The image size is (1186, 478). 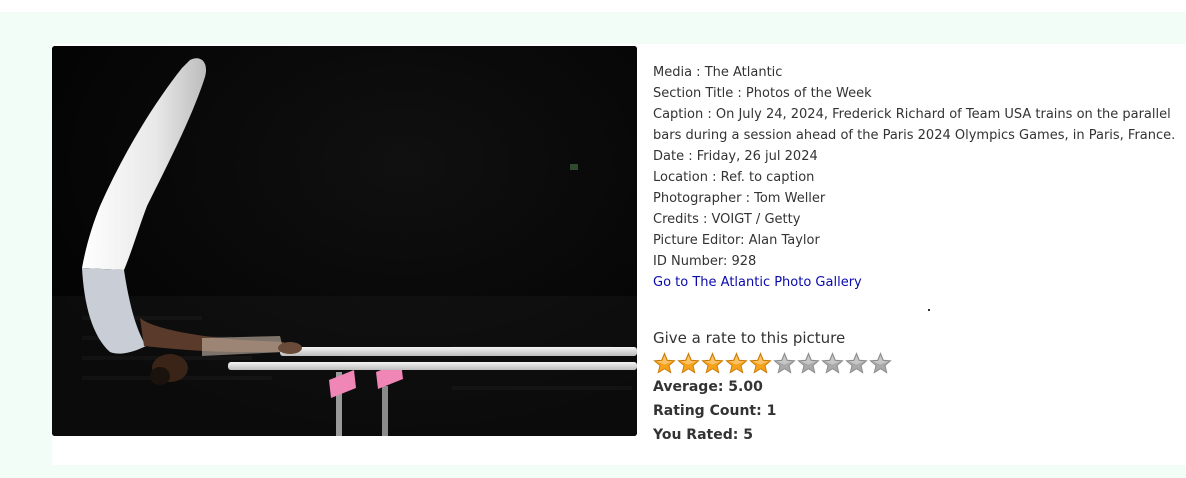 I want to click on rating-count: Rating Count: 1, so click(x=715, y=411).